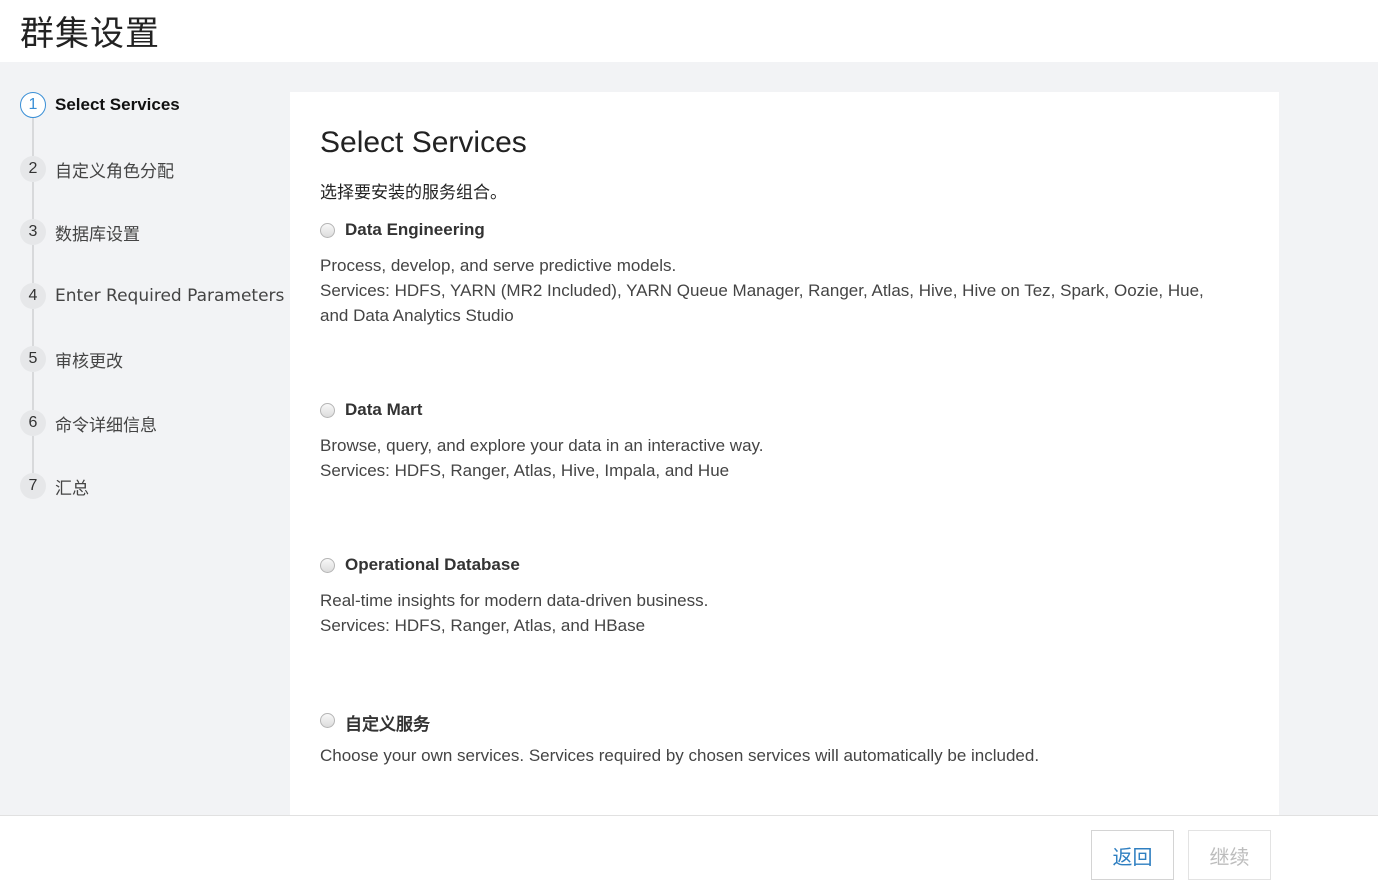 This screenshot has width=1378, height=892. I want to click on back-button: 返回, so click(1132, 855).